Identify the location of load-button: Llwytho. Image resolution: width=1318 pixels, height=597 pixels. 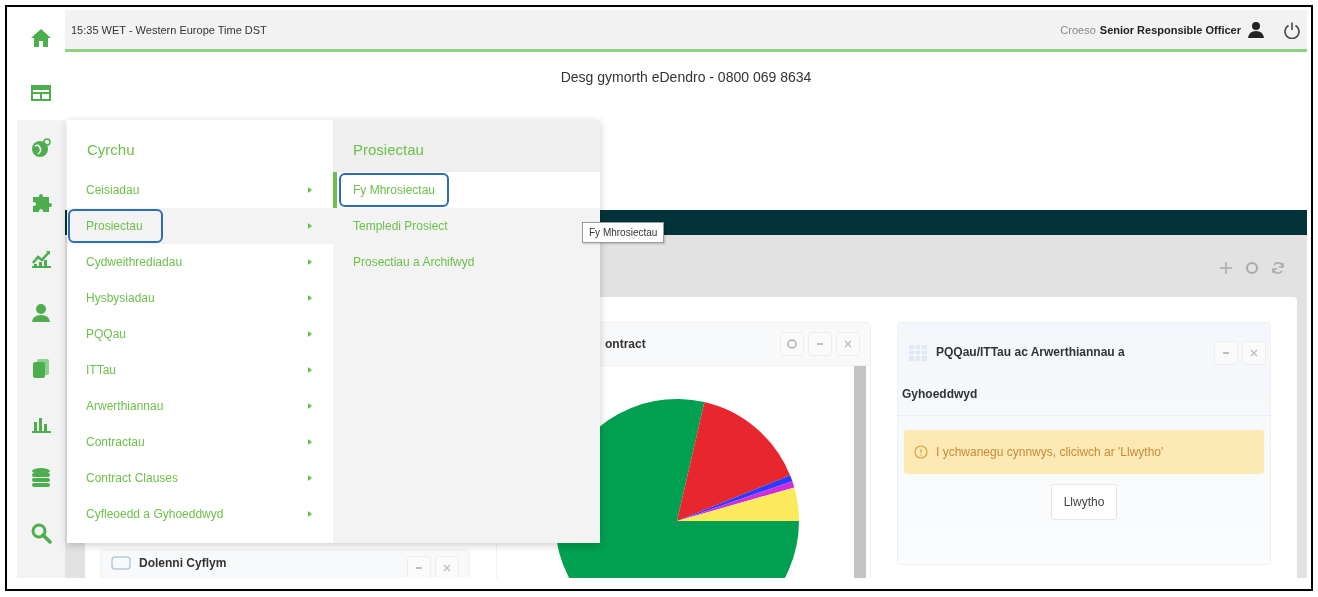
(1084, 502).